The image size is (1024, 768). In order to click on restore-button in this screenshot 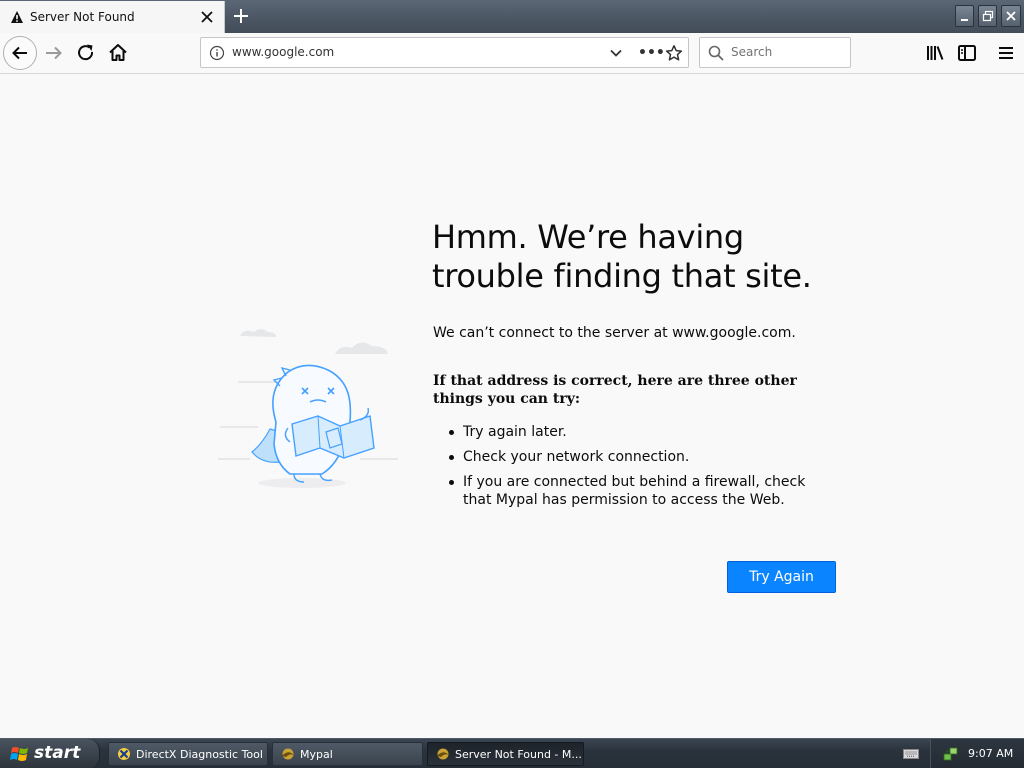, I will do `click(987, 16)`.